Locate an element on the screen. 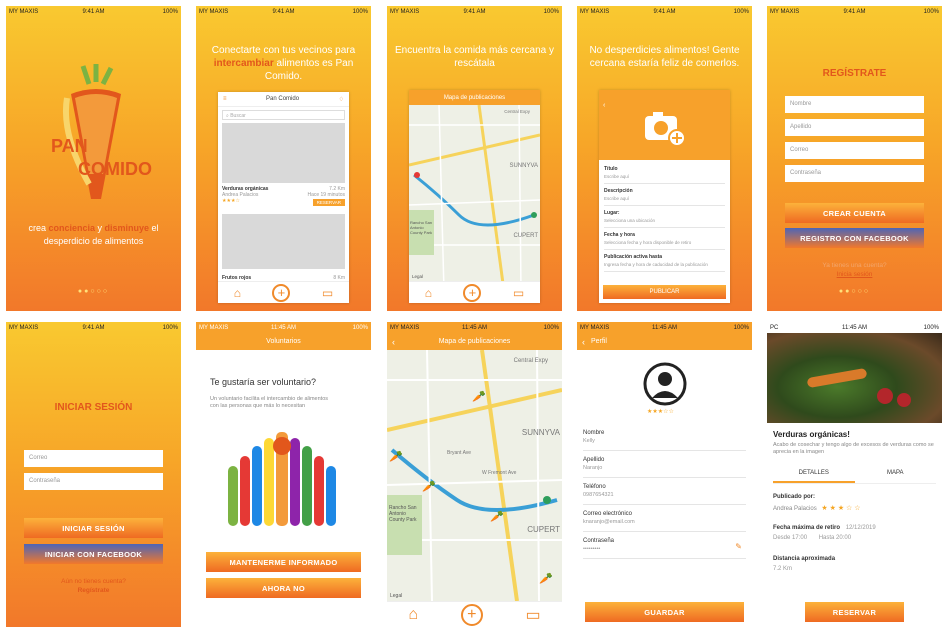 This screenshot has width=947, height=637. facebook-register-button: REGISTRO CON FACEBOOK is located at coordinates (854, 238).